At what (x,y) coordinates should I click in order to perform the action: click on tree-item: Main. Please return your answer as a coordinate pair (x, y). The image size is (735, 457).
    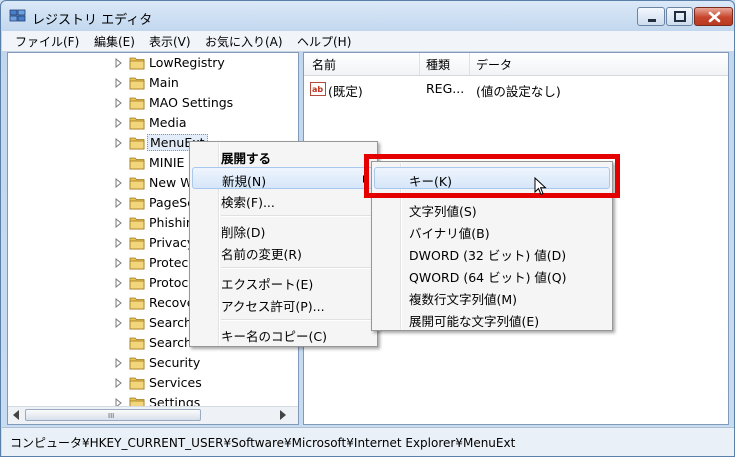
    Looking at the image, I should click on (153, 83).